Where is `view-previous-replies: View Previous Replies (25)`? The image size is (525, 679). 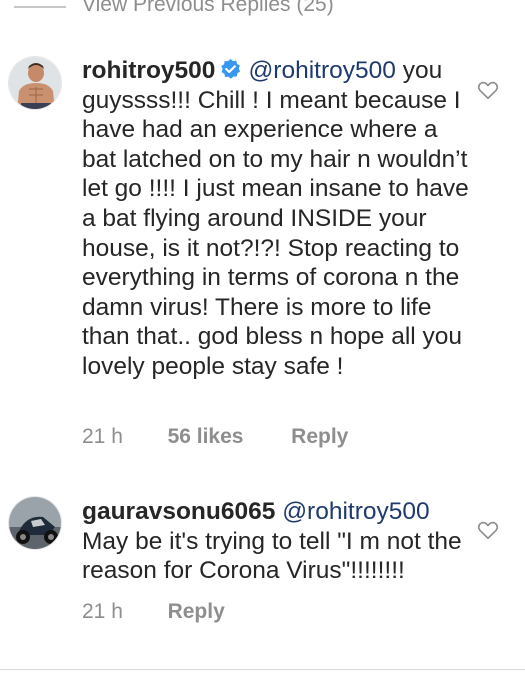
view-previous-replies: View Previous Replies (25) is located at coordinates (262, 12).